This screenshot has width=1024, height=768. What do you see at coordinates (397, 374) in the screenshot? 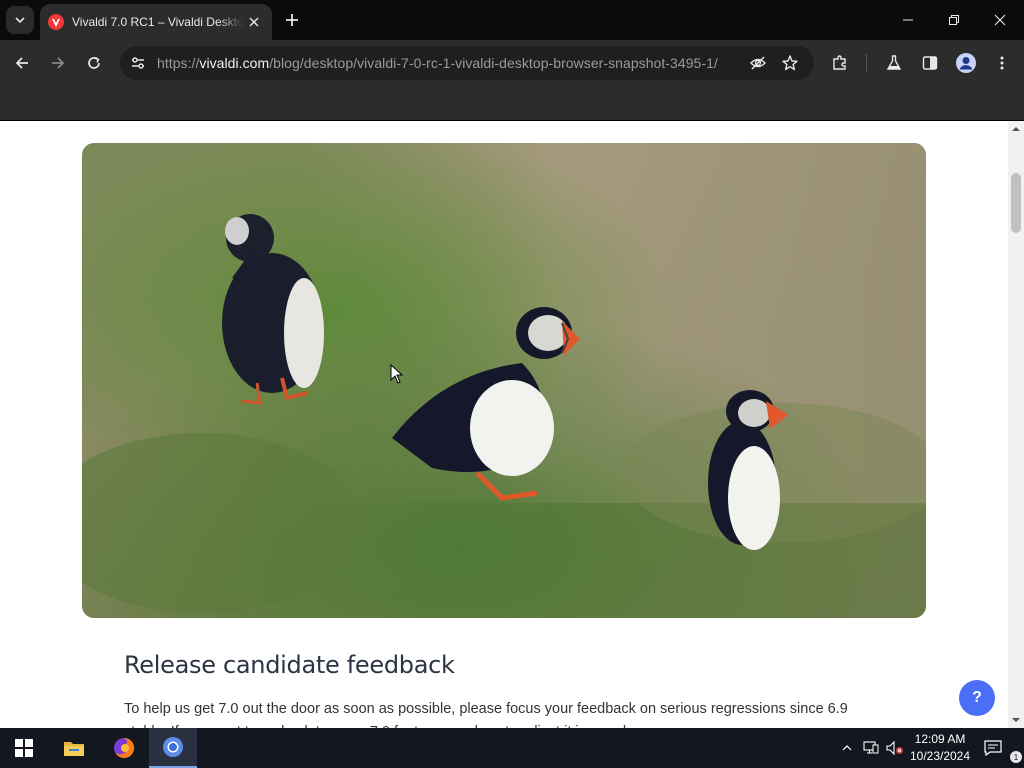
I see `mouse-cursor-icon` at bounding box center [397, 374].